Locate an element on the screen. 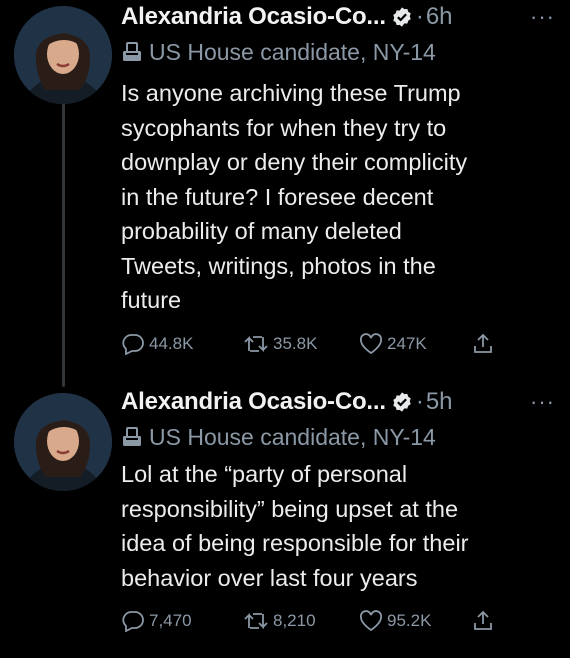  like-button: 95.2K is located at coordinates (415, 621).